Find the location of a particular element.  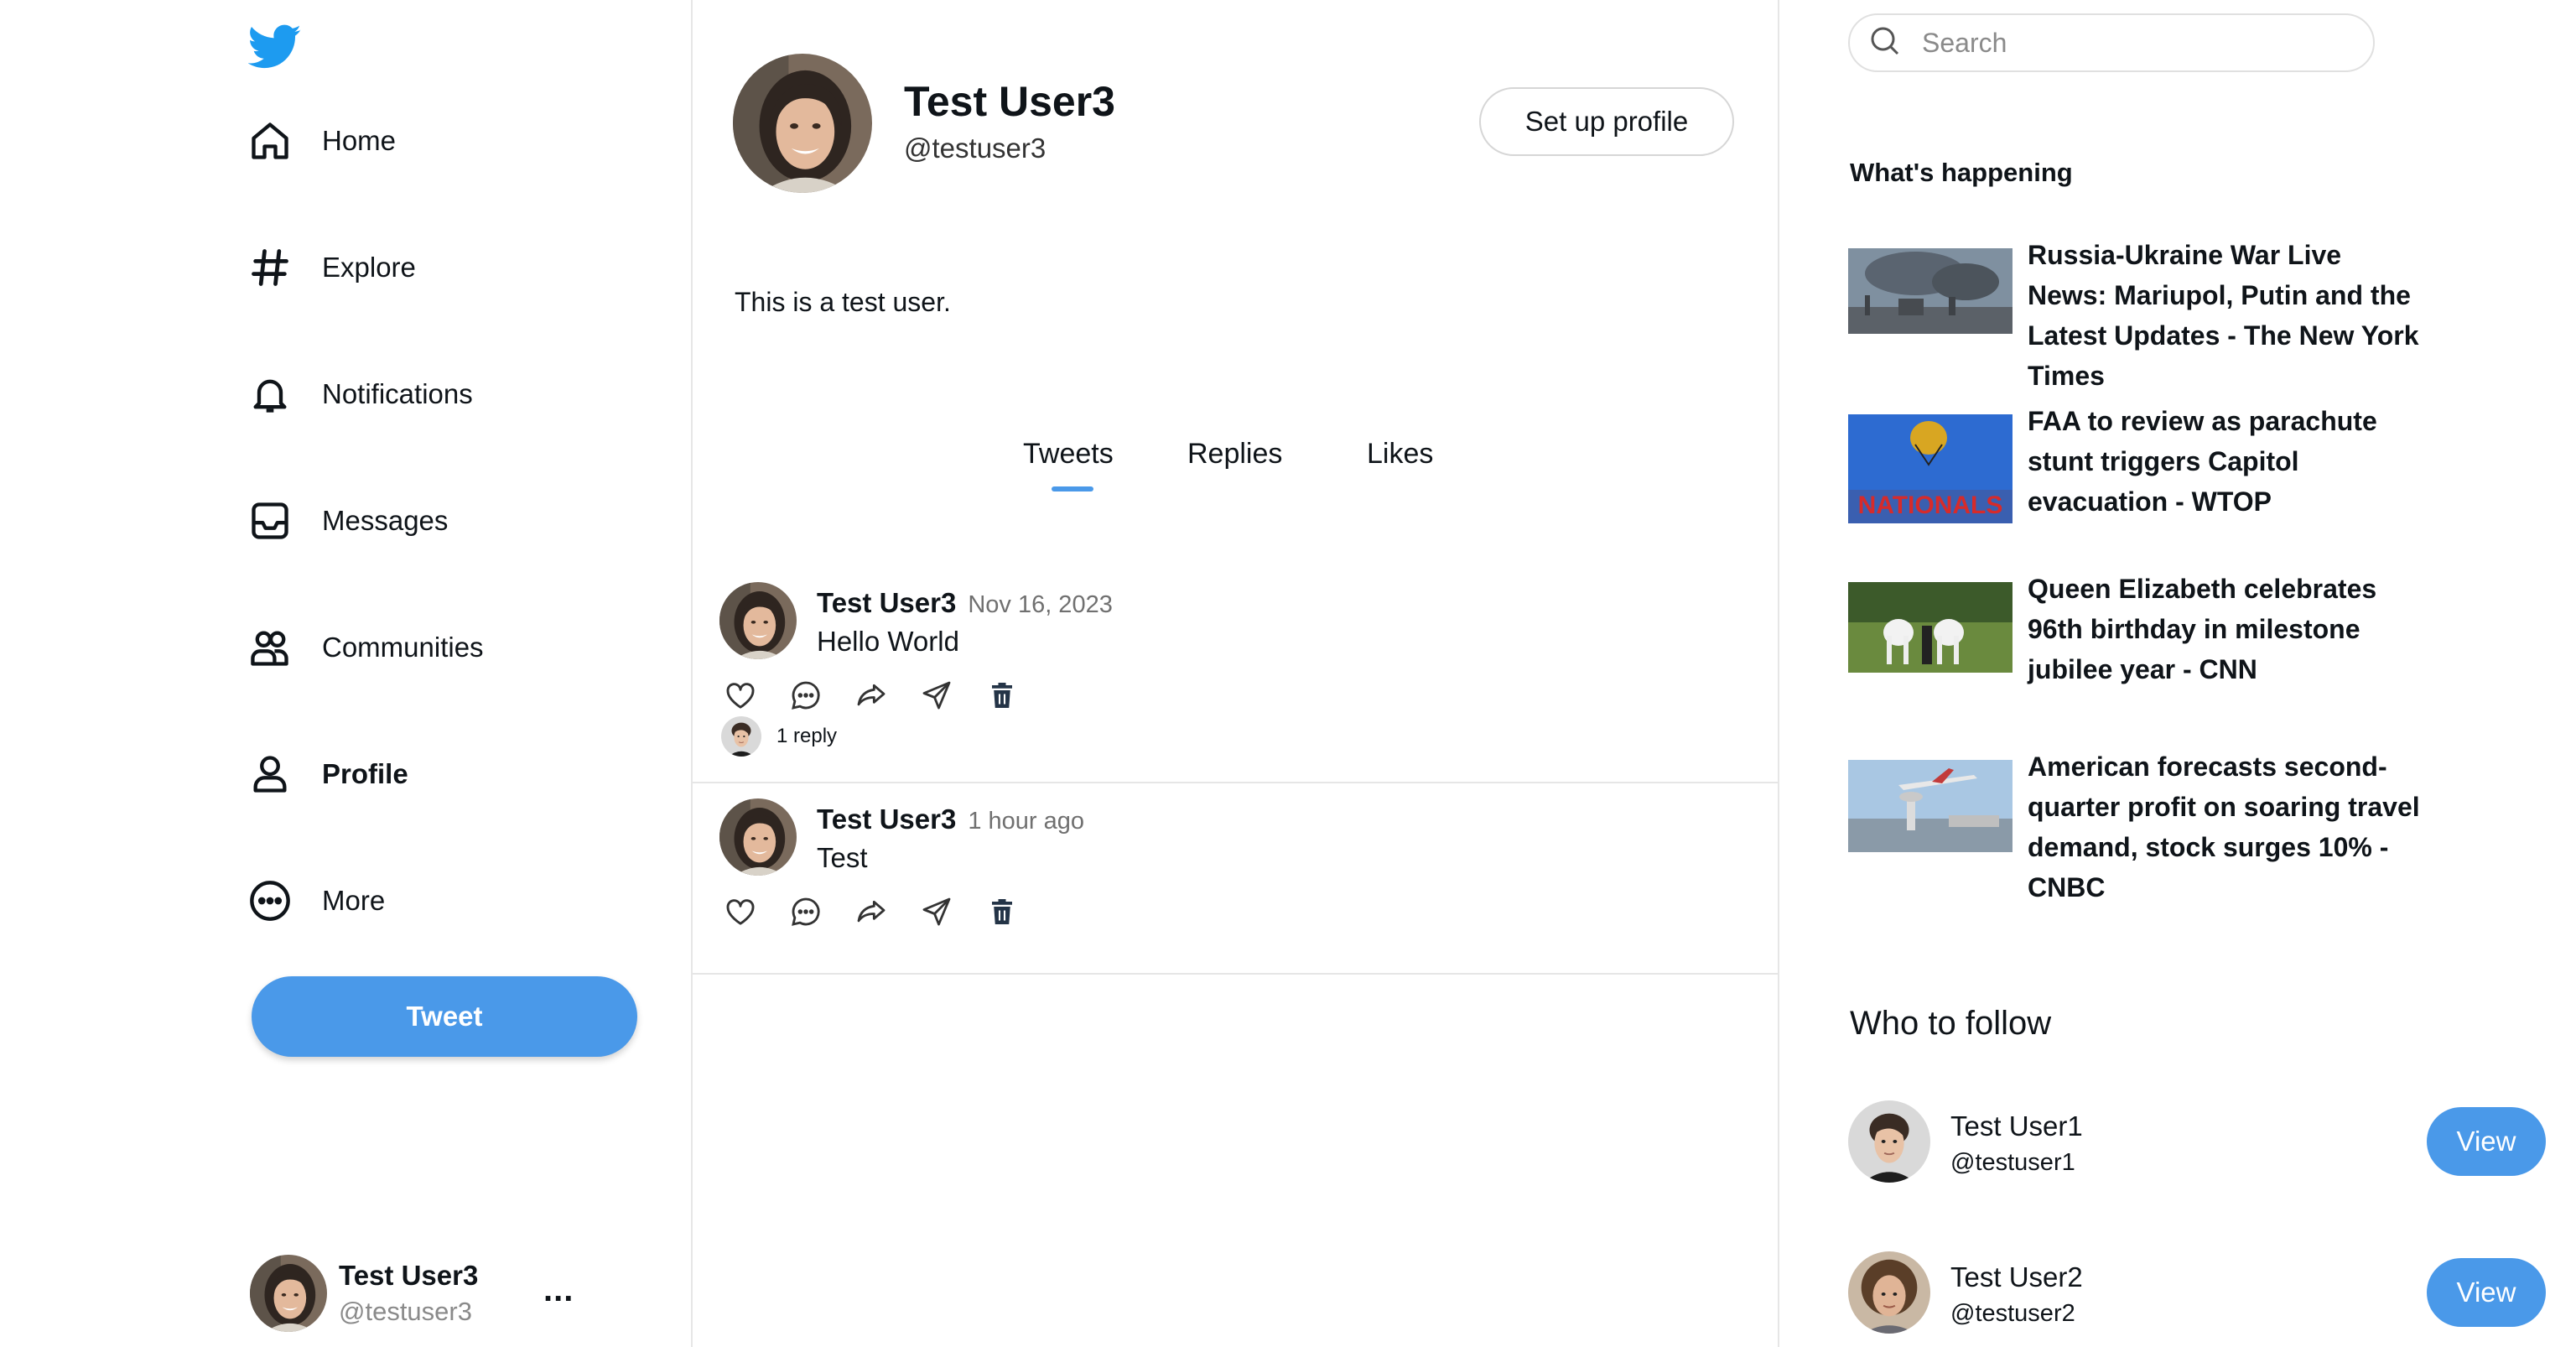

nav-label: Profile is located at coordinates (365, 773).